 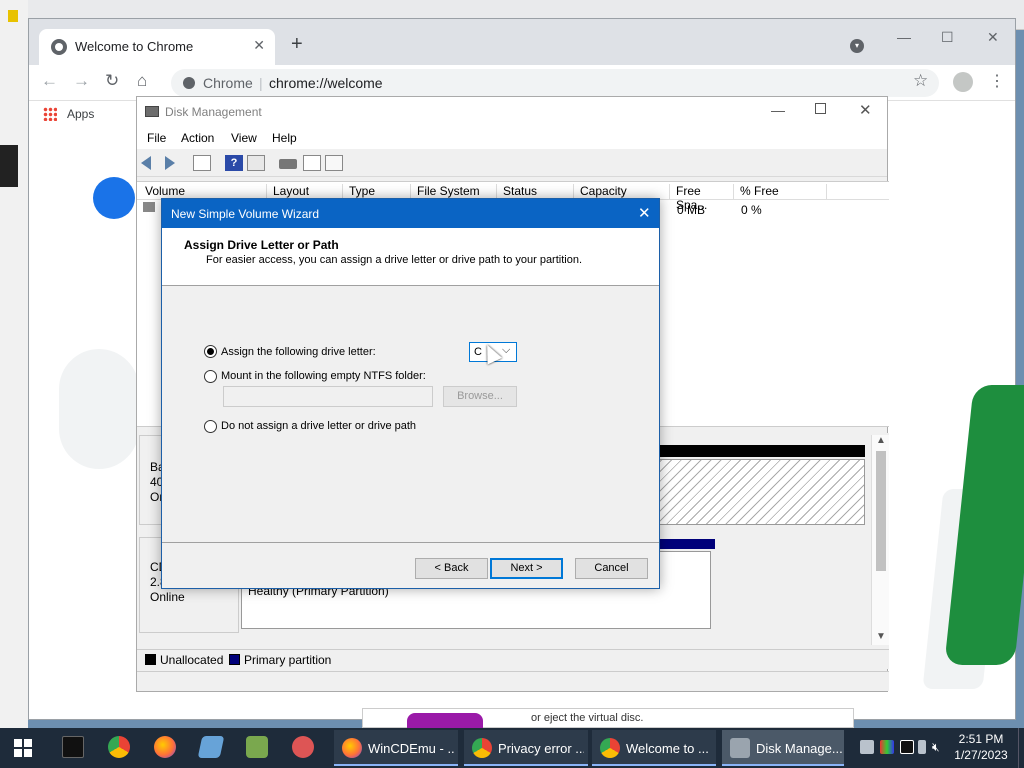 What do you see at coordinates (256, 163) in the screenshot?
I see `properties-icon` at bounding box center [256, 163].